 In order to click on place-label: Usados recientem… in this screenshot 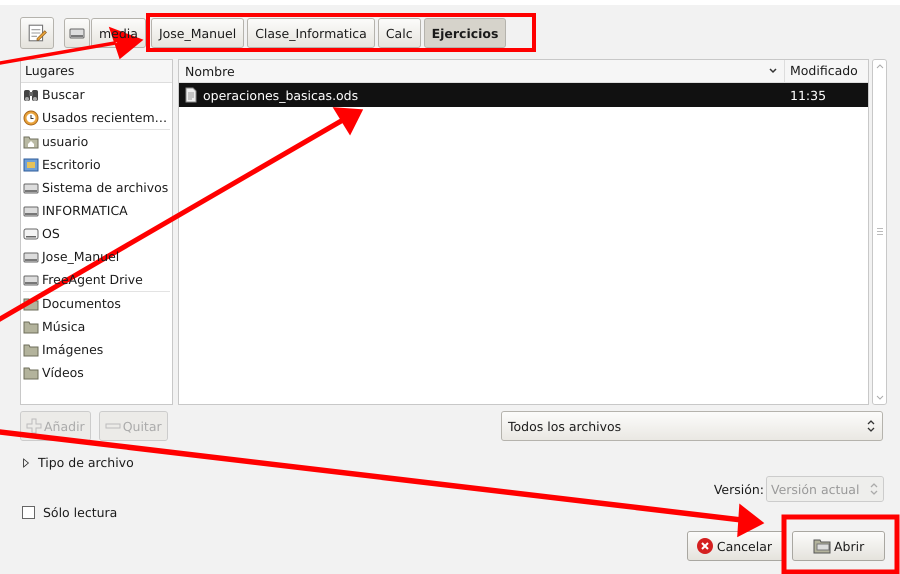, I will do `click(105, 117)`.